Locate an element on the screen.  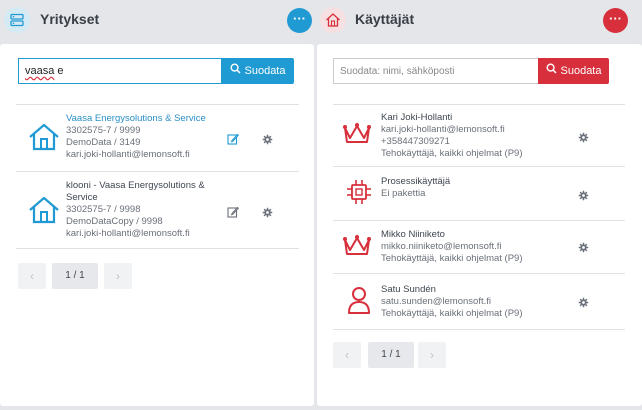
user-name: Prosessikäyttäjä is located at coordinates (416, 181).